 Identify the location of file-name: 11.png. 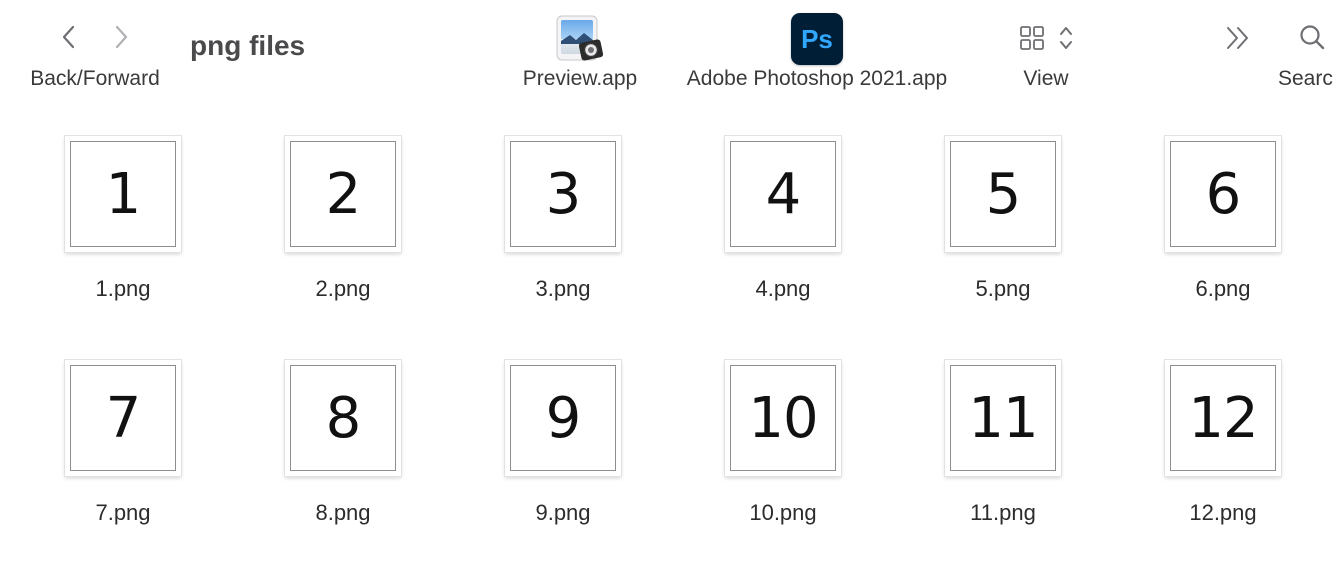
(1003, 512).